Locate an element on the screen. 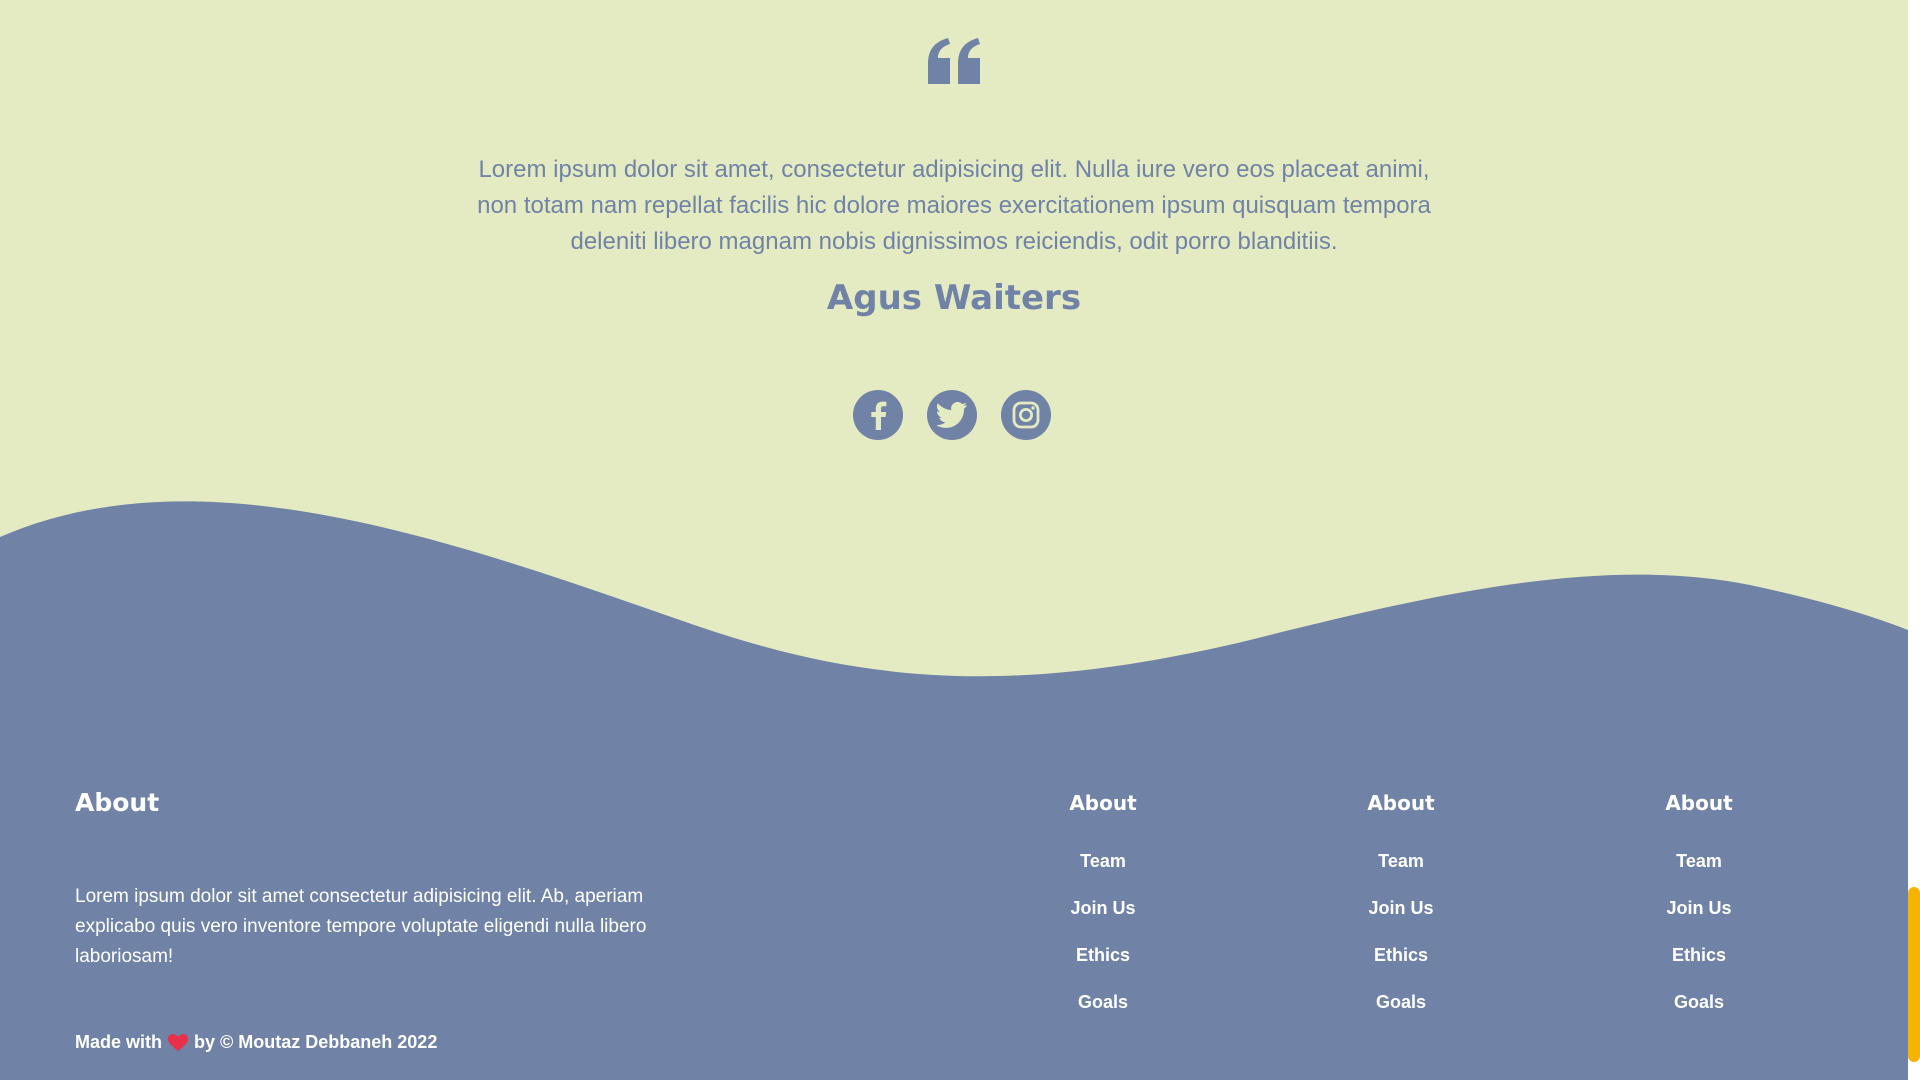 The height and width of the screenshot is (1080, 1920). social-links is located at coordinates (952, 416).